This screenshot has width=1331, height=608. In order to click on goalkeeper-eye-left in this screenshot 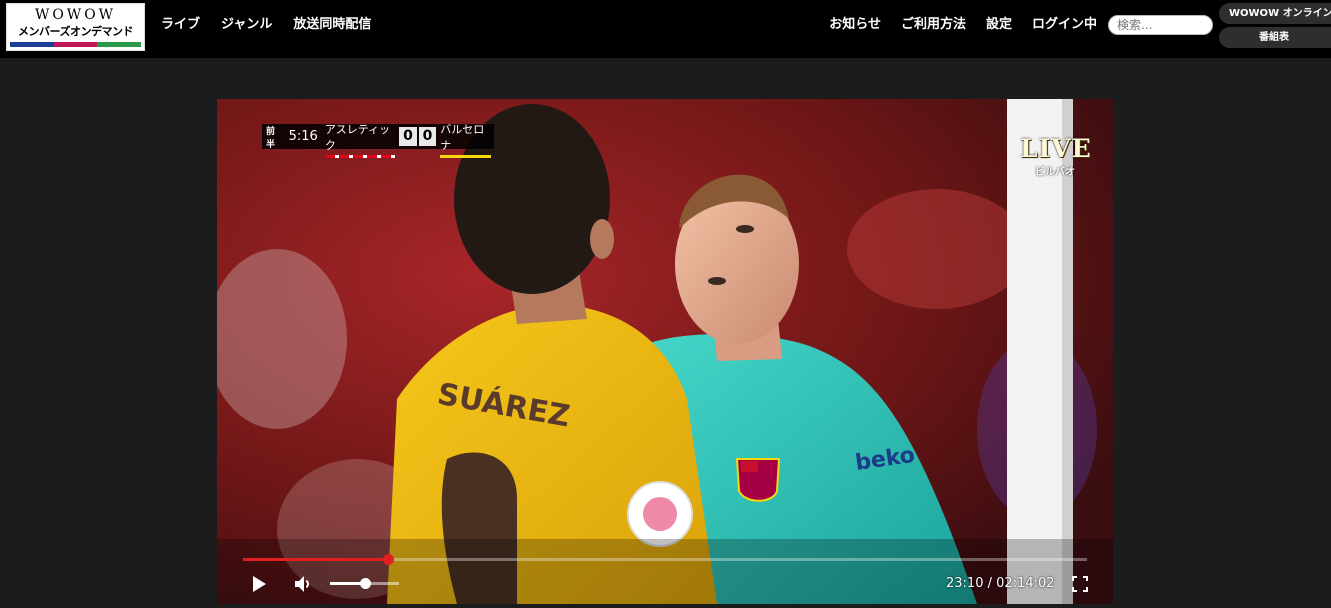, I will do `click(717, 281)`.